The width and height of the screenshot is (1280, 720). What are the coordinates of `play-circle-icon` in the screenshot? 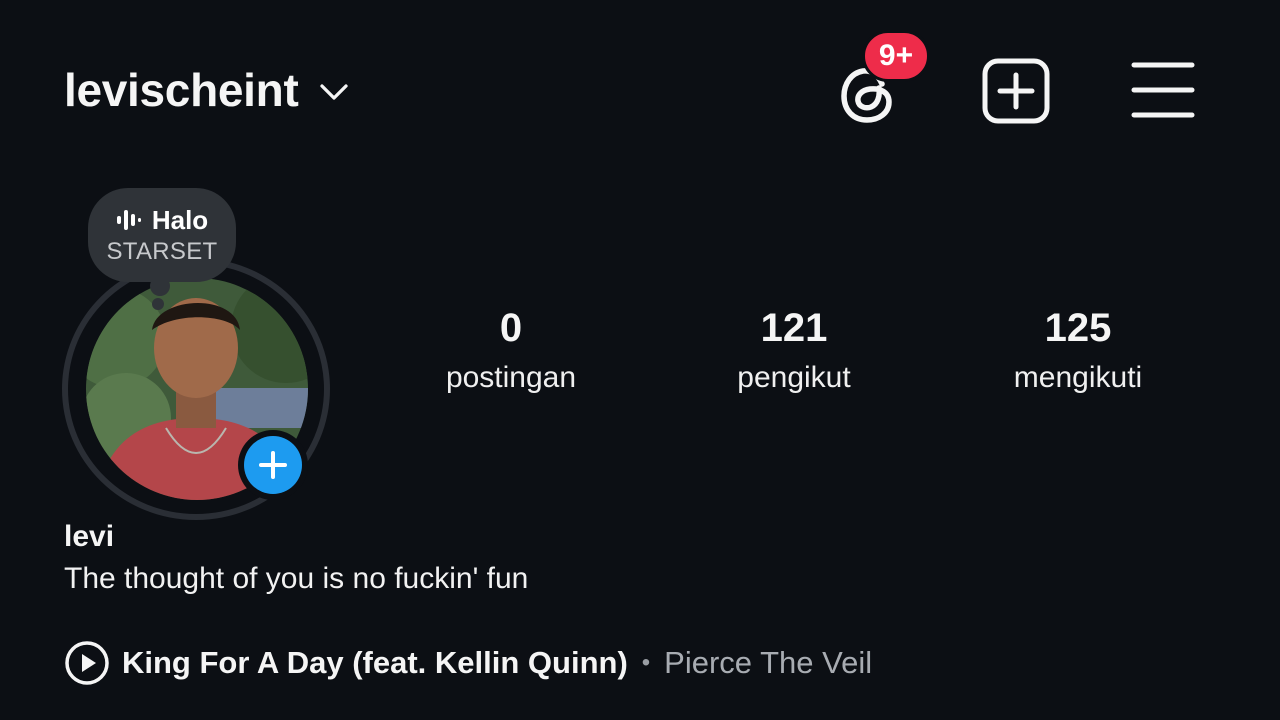 It's located at (87, 663).